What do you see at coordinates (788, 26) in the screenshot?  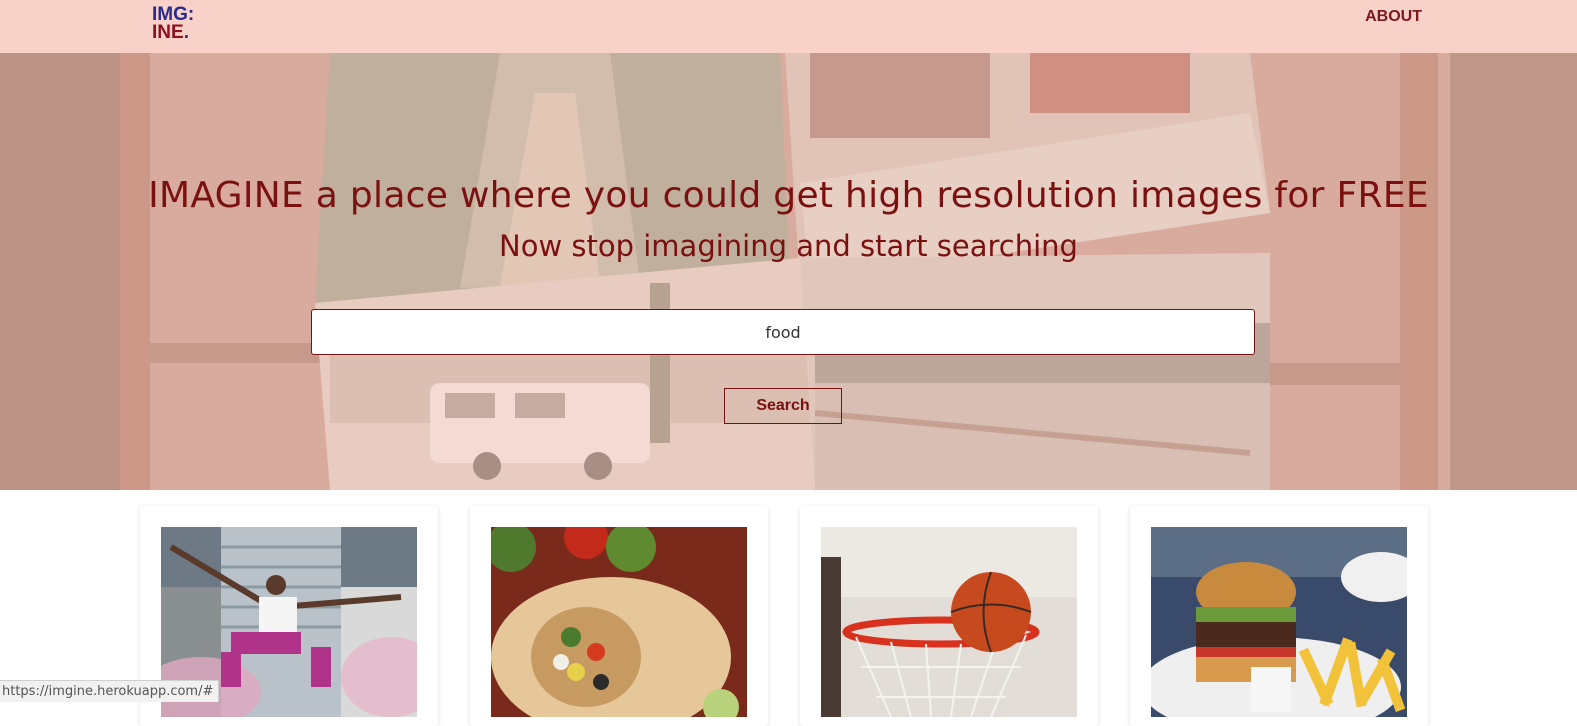 I see `navbar: IMG: INE. ABOUT` at bounding box center [788, 26].